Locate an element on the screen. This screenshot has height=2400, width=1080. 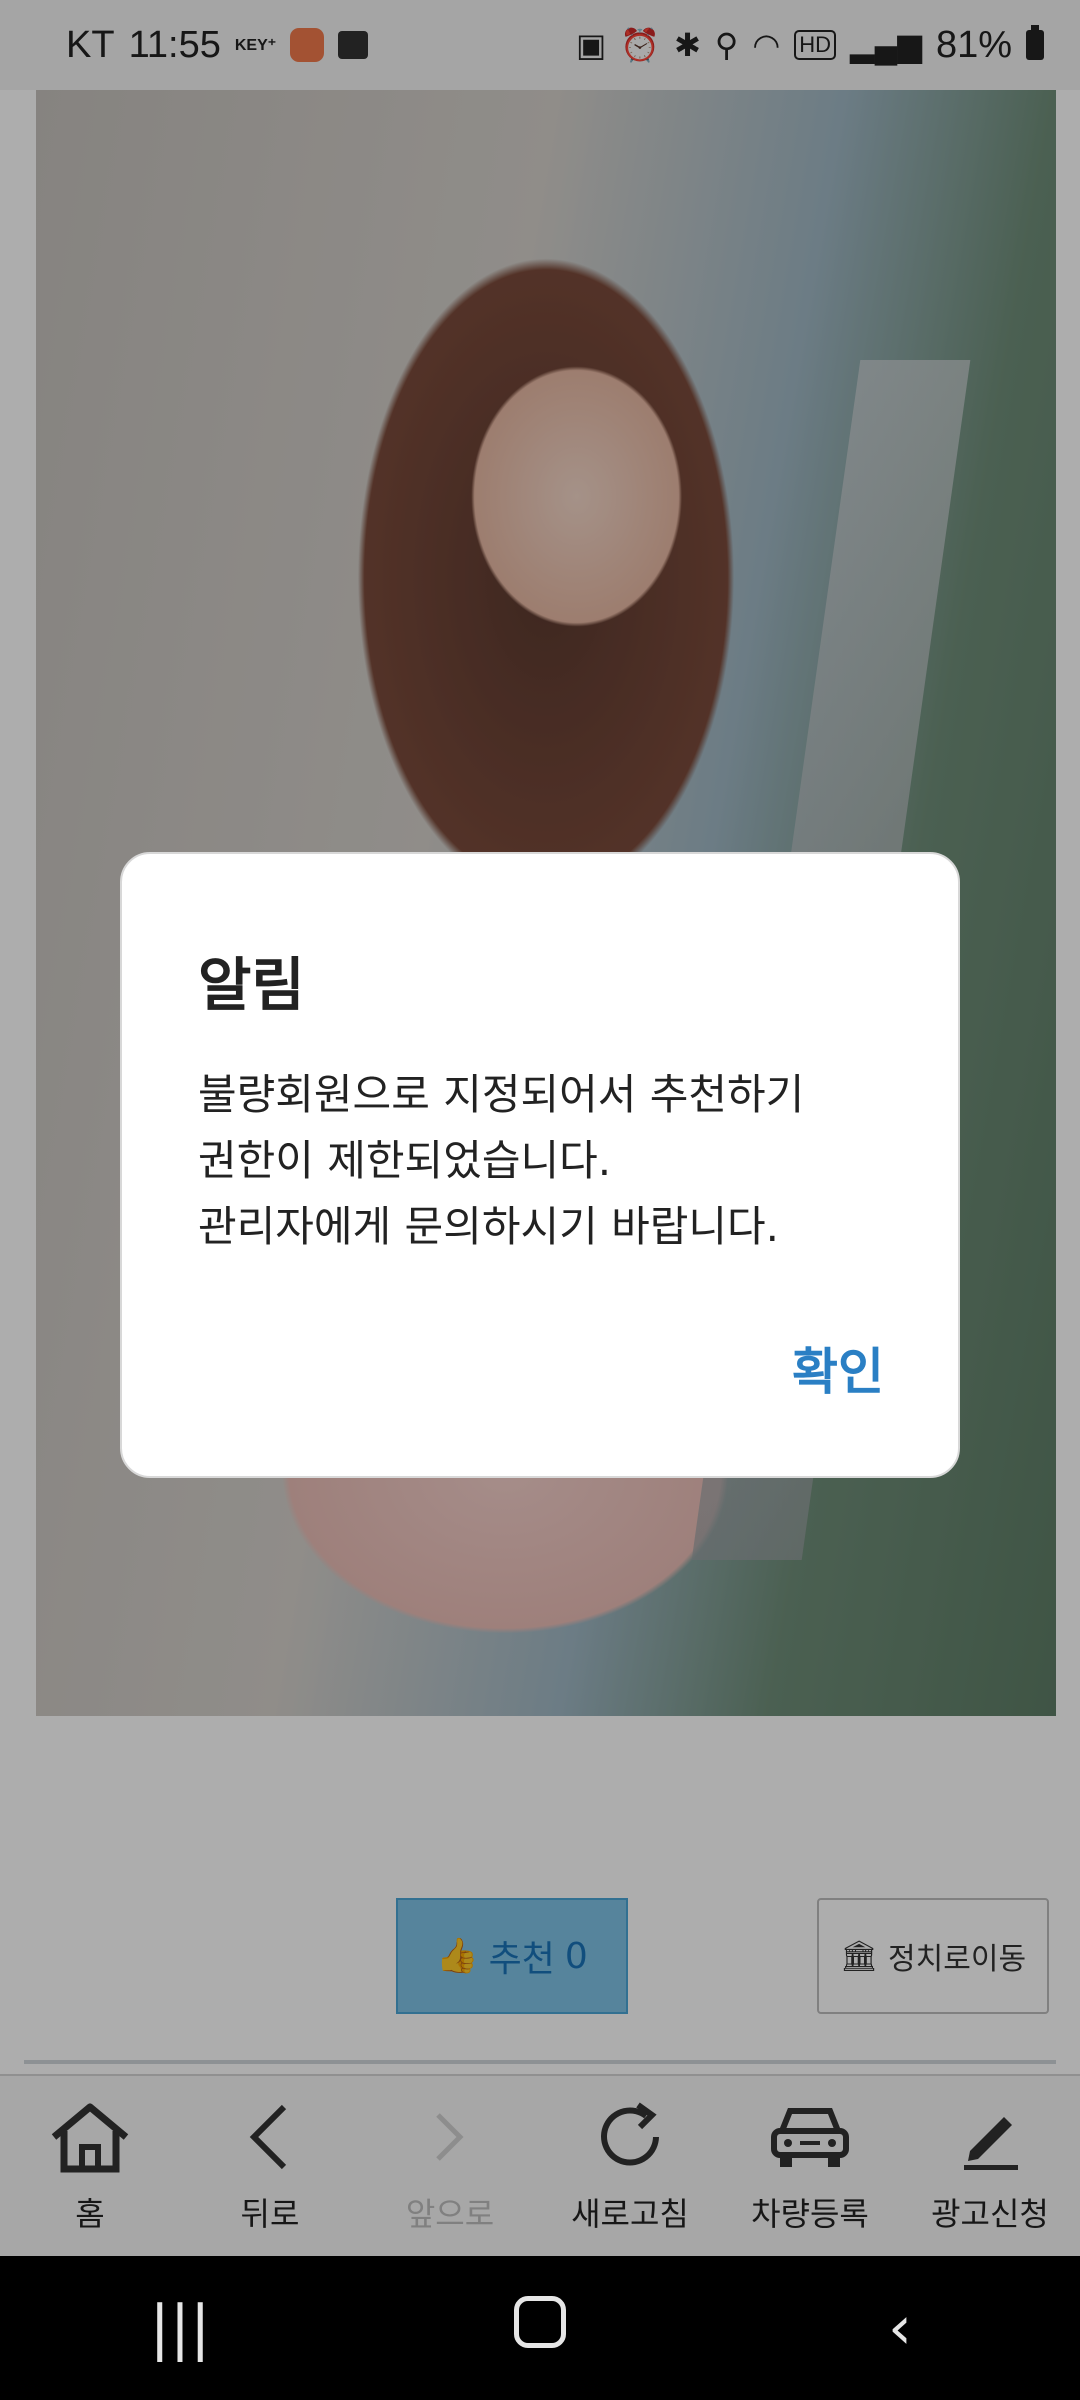
system-nav-bar: ||| ‹ is located at coordinates (540, 2328).